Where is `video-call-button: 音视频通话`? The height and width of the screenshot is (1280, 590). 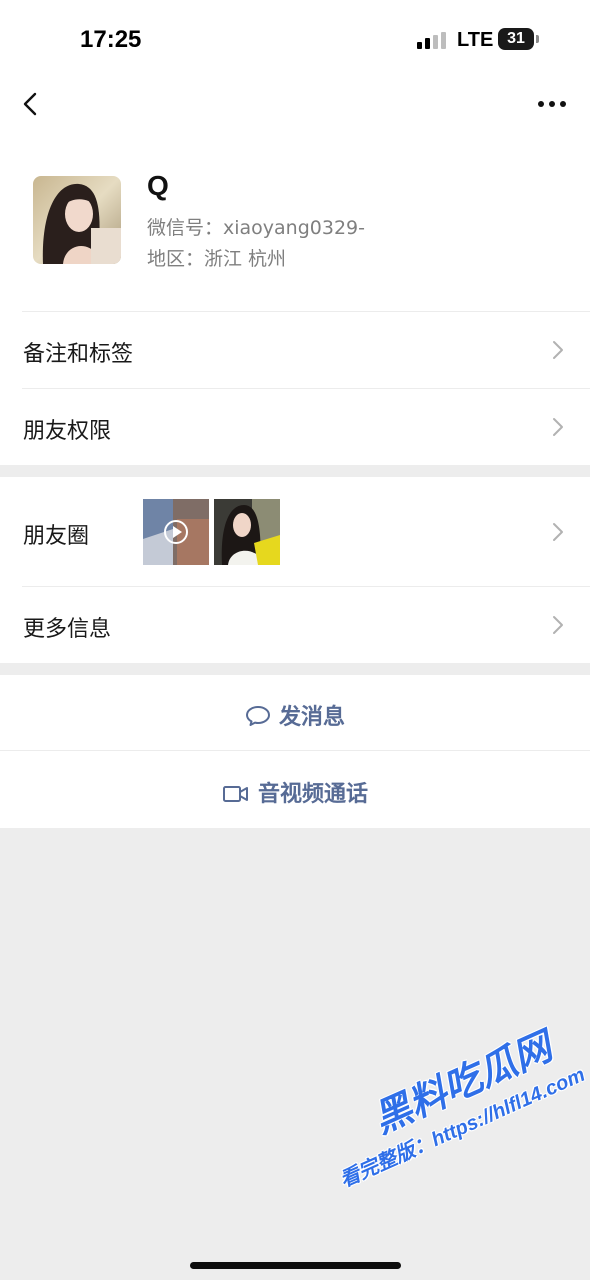
video-call-button: 音视频通话 is located at coordinates (295, 789).